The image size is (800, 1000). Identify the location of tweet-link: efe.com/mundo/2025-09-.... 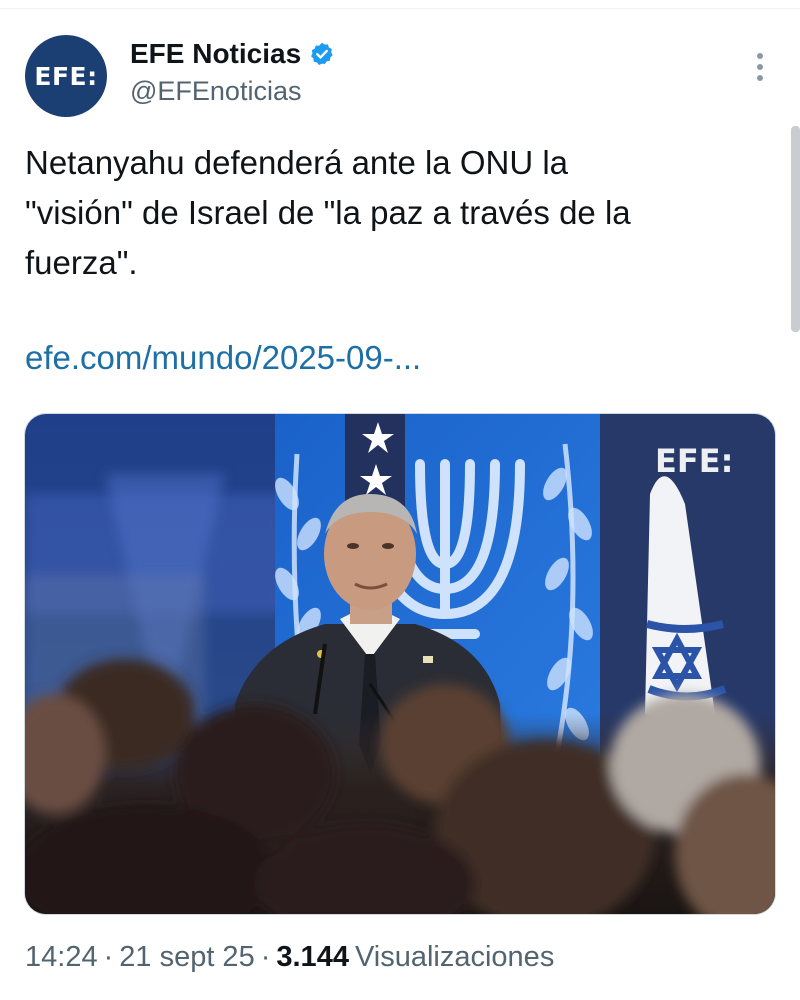
(223, 358).